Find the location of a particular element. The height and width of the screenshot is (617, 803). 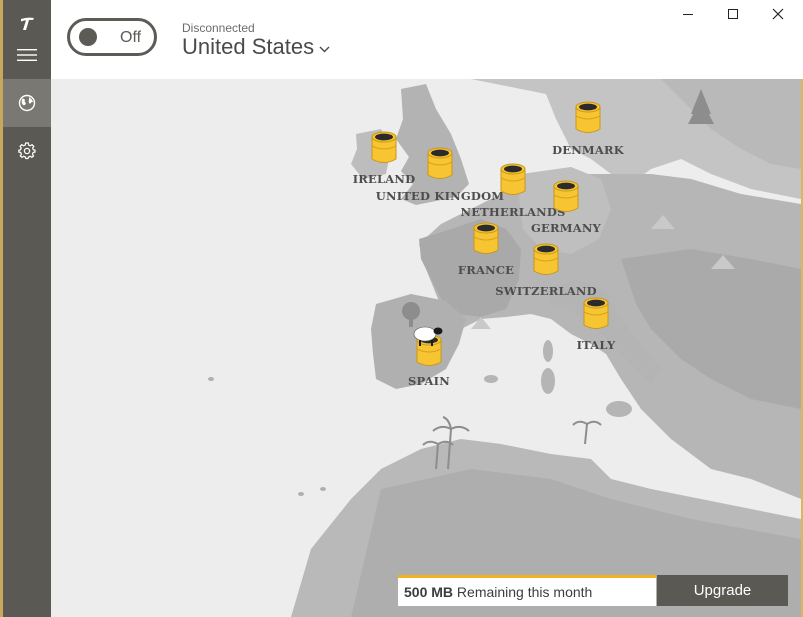

data-amount: 500 MB is located at coordinates (429, 592).